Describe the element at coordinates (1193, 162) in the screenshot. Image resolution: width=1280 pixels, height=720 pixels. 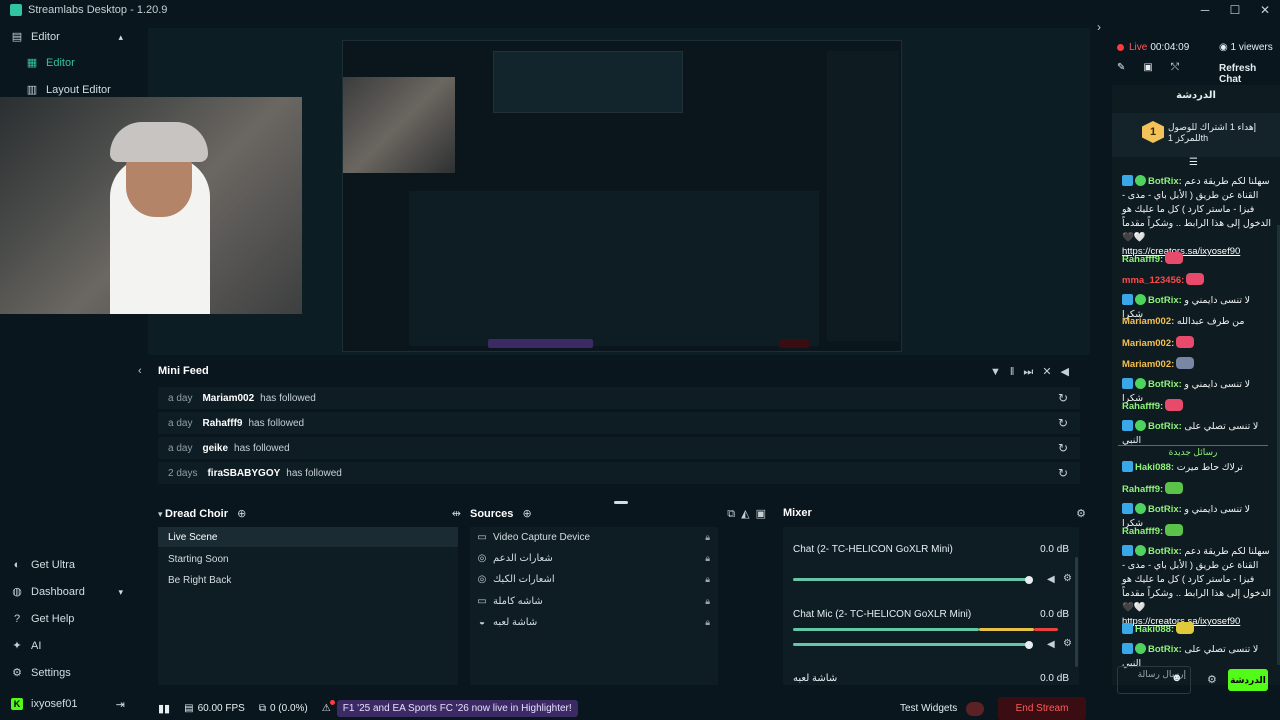
I see `pin-menu-icon: ☰` at that location.